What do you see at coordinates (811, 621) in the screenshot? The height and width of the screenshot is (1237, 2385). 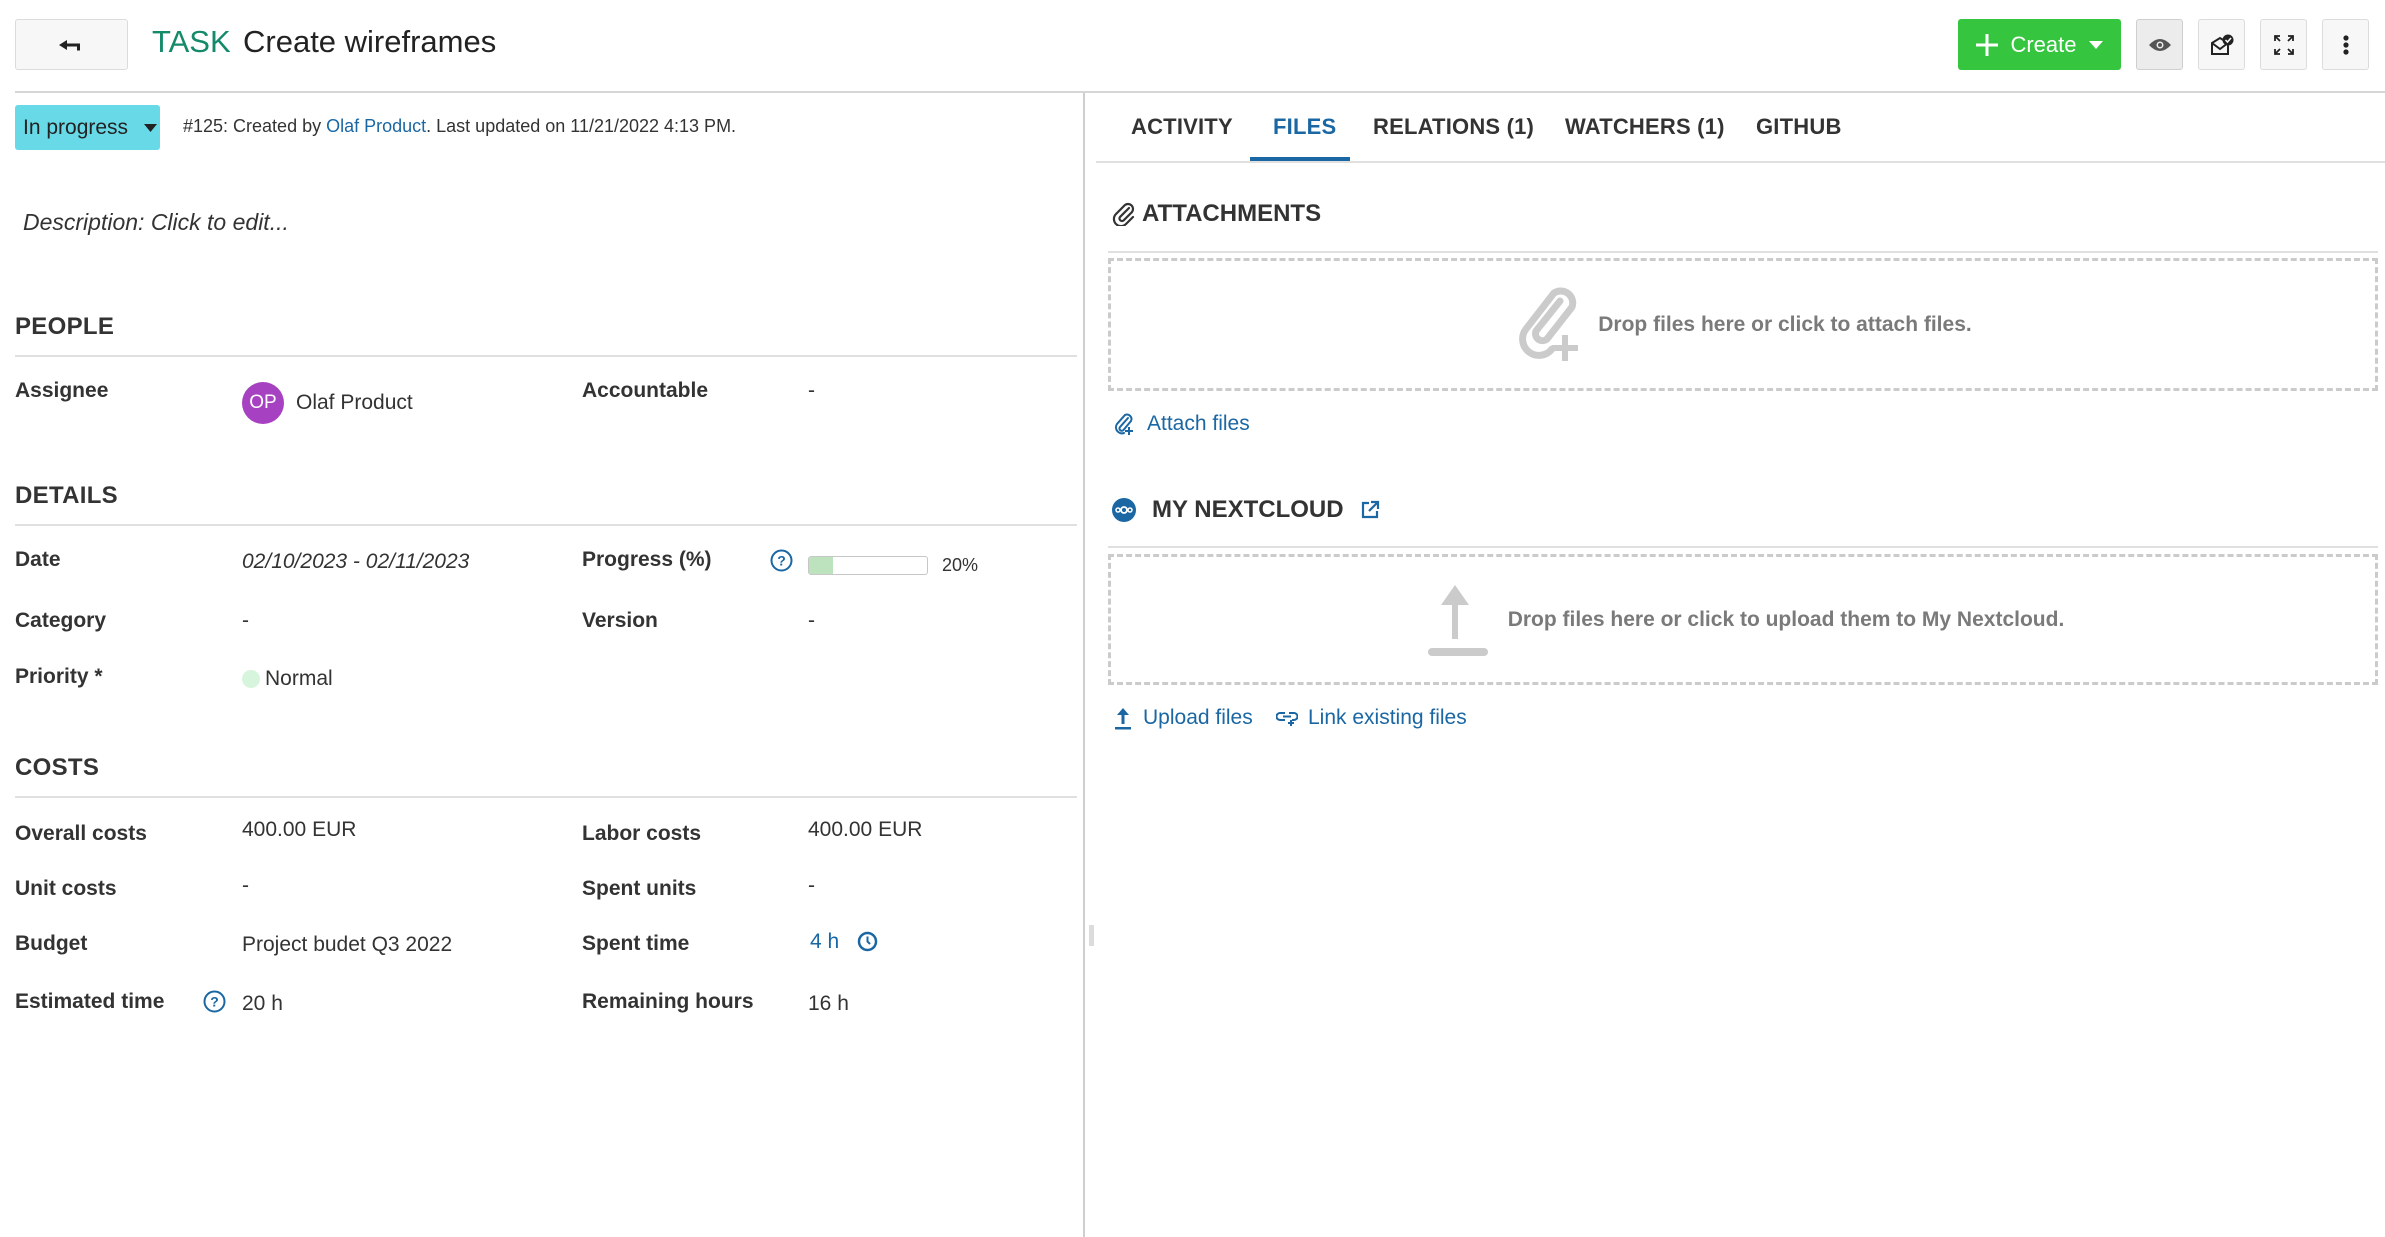 I see `version-value: -` at bounding box center [811, 621].